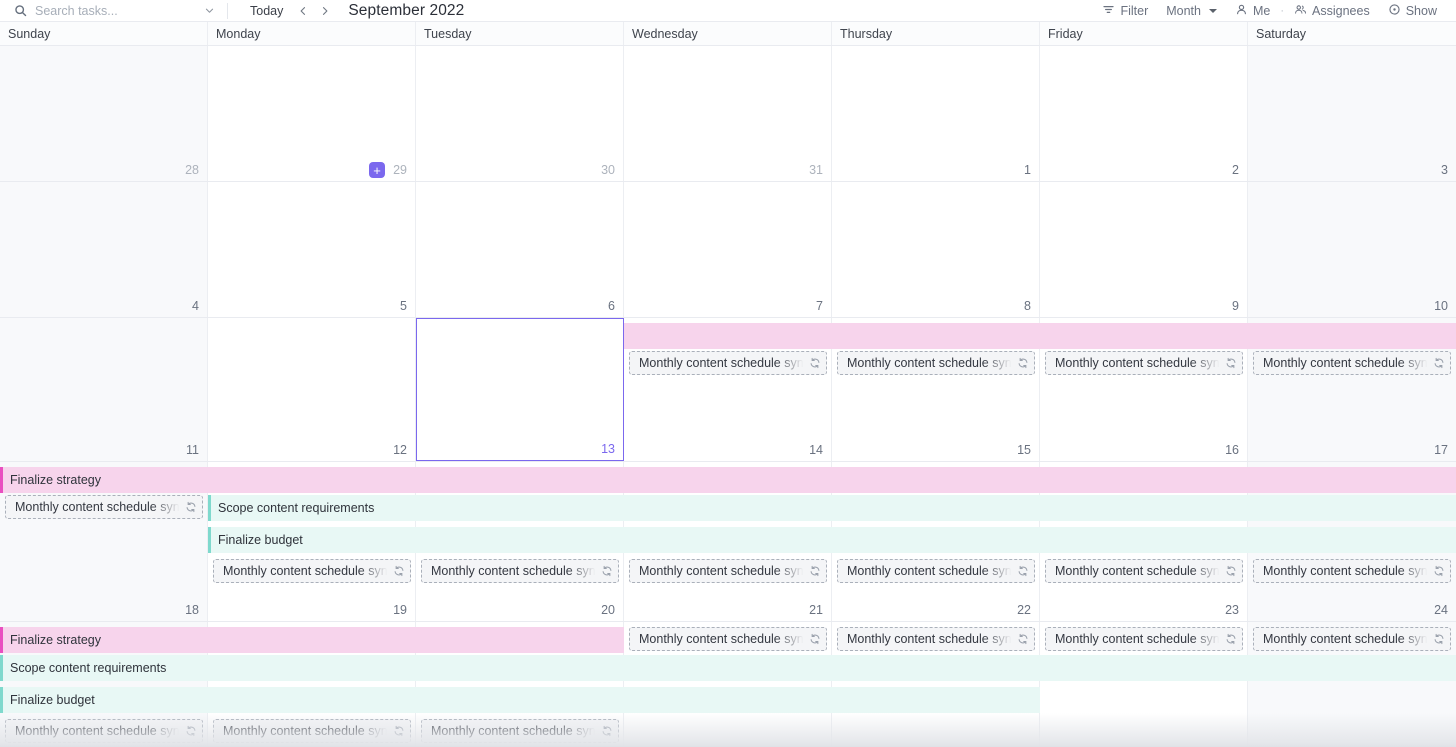  What do you see at coordinates (312, 113) in the screenshot?
I see `day-cell-29: +29` at bounding box center [312, 113].